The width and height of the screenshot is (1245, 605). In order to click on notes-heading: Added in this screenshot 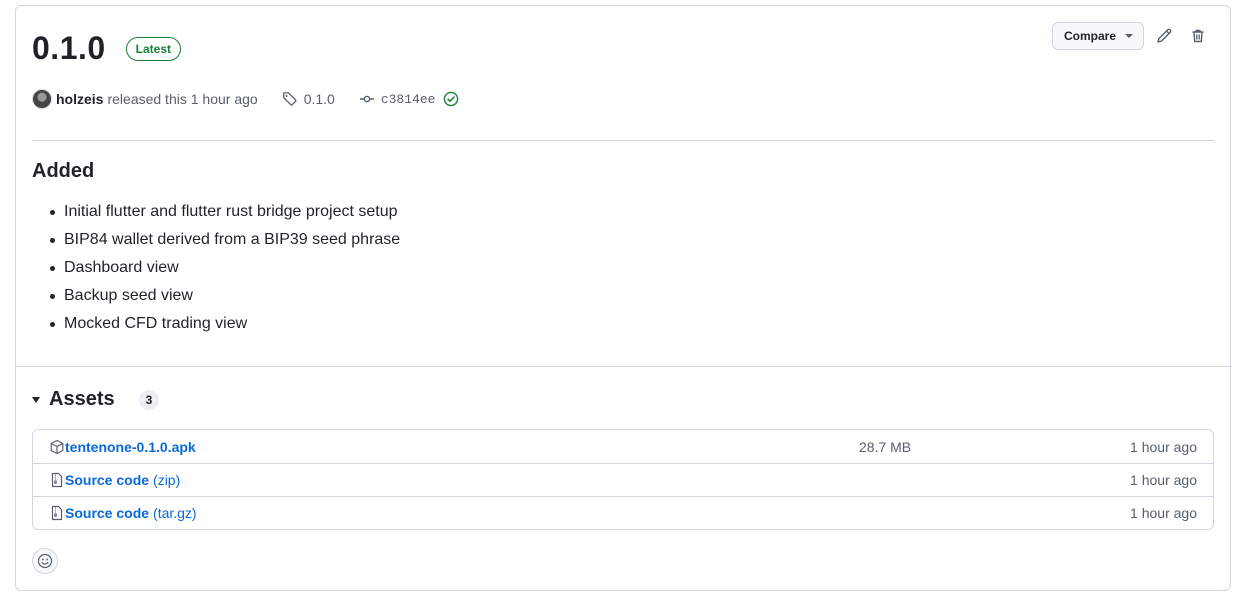, I will do `click(63, 171)`.